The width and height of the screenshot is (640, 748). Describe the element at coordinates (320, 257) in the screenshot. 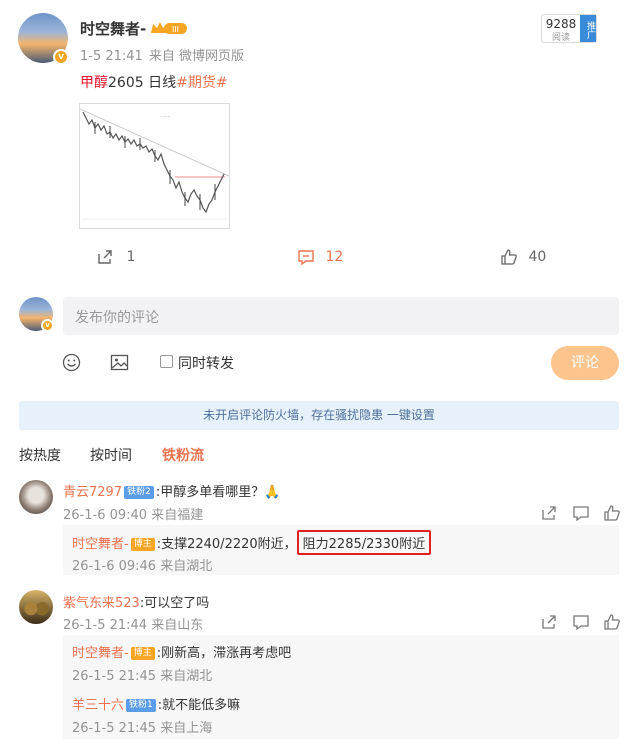

I see `comment-button: 12` at that location.